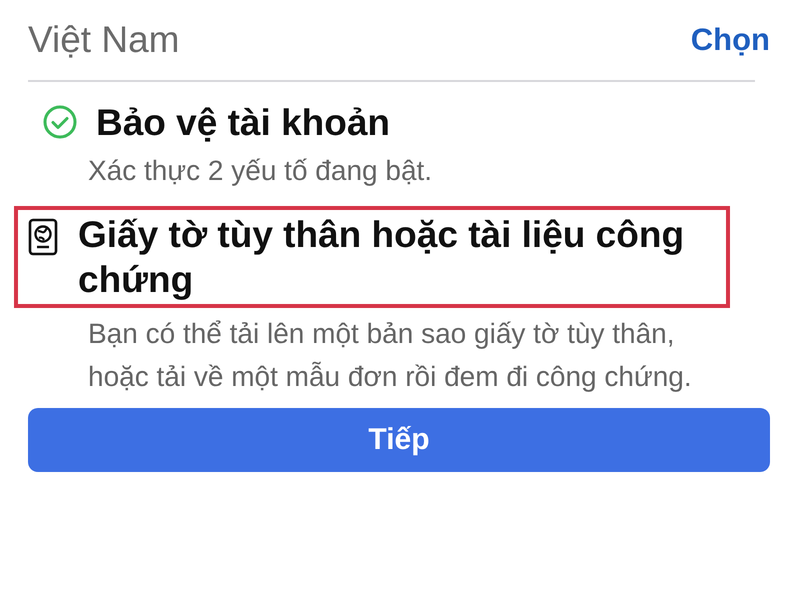 Image resolution: width=800 pixels, height=593 pixels. What do you see at coordinates (261, 171) in the screenshot?
I see `option-description: Xác thực 2 yếu tố đang bật.` at bounding box center [261, 171].